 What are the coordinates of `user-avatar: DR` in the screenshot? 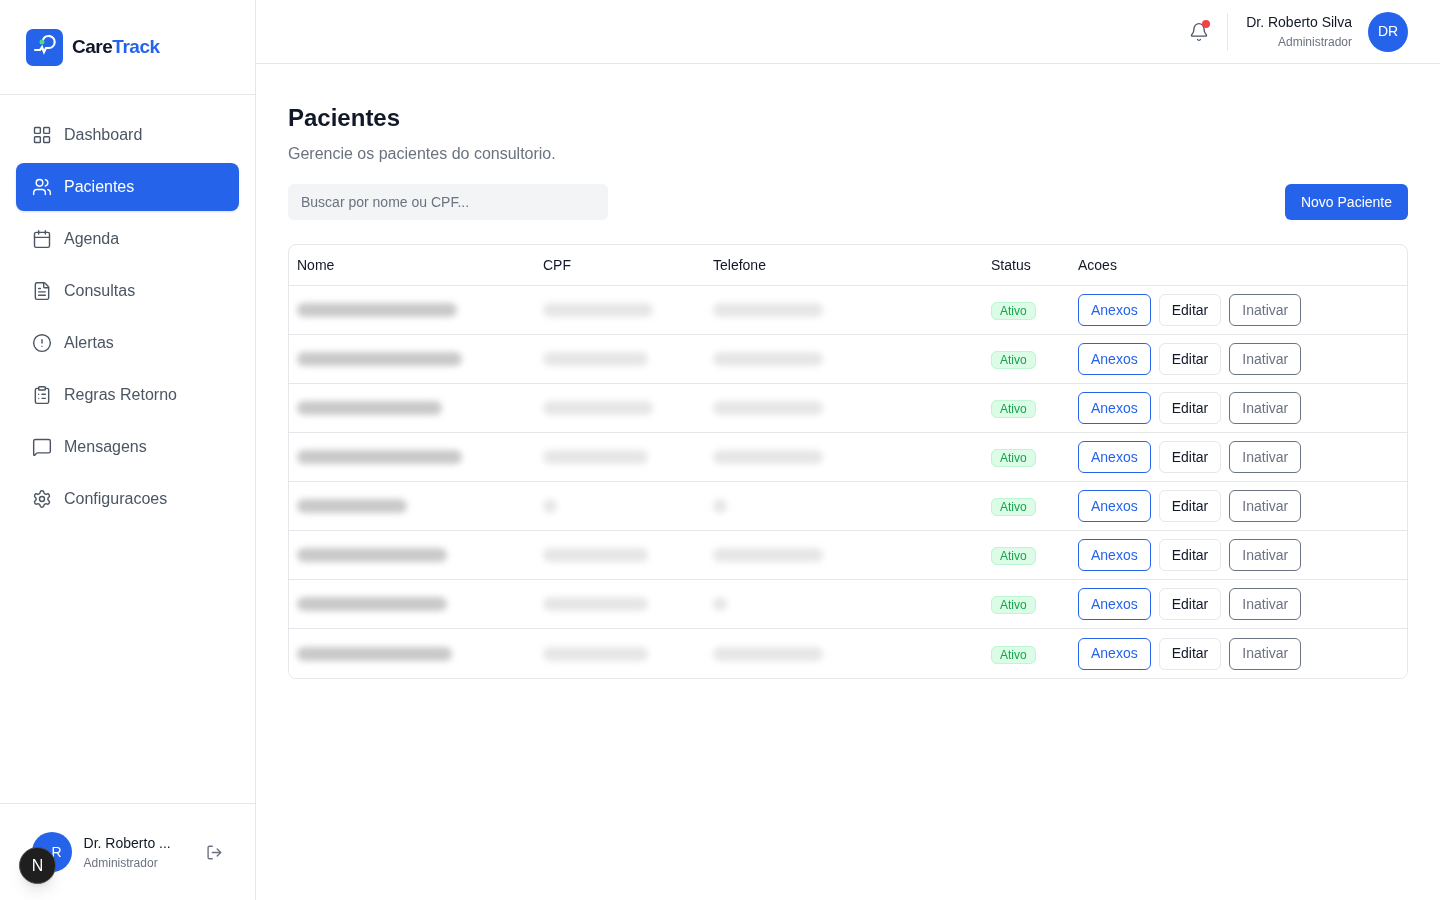 It's located at (1388, 31).